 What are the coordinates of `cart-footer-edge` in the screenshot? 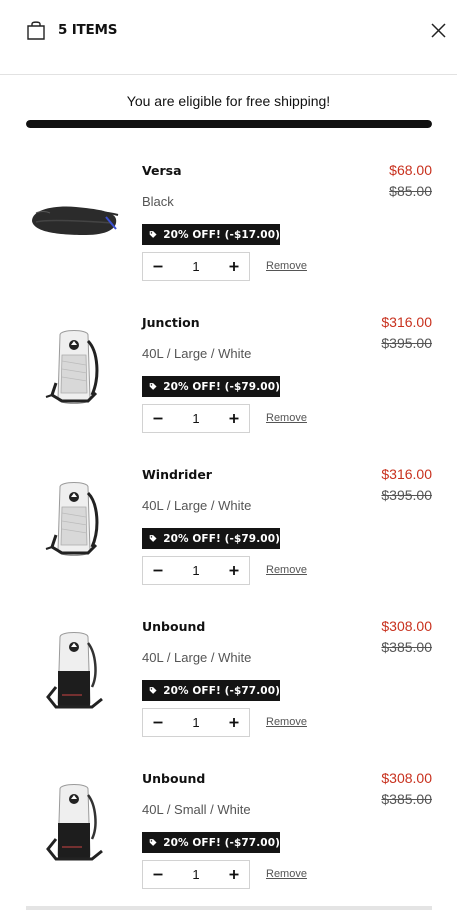 It's located at (229, 908).